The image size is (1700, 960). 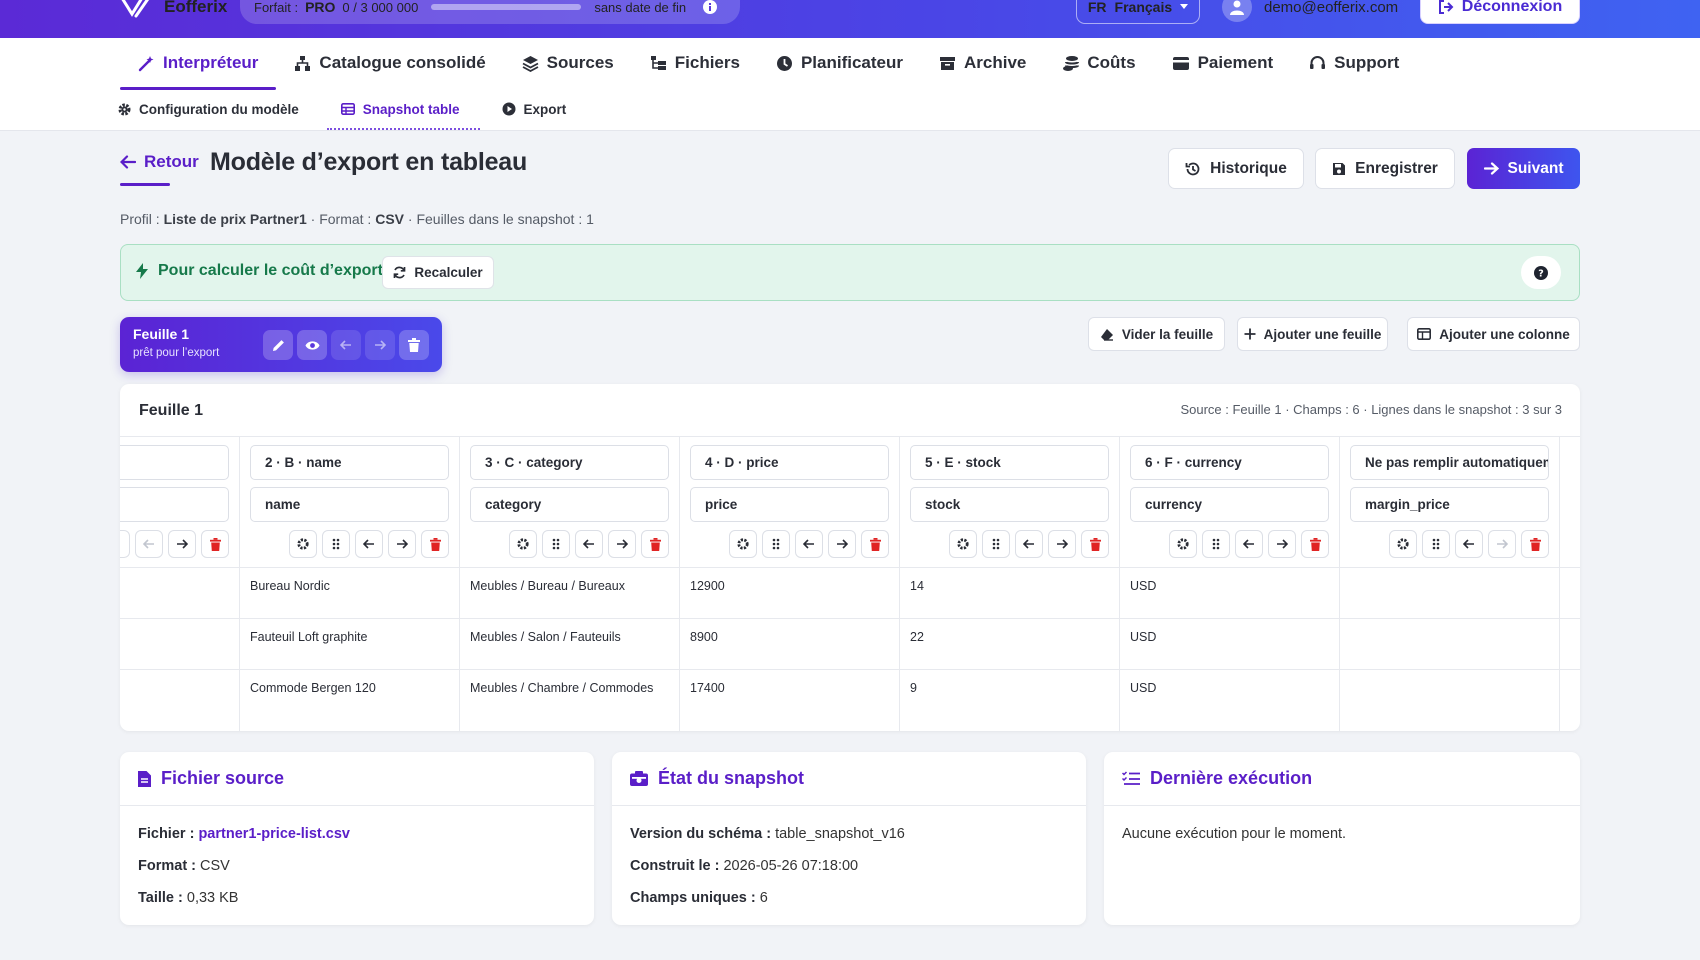 I want to click on user-avatar-icon, so click(x=1237, y=11).